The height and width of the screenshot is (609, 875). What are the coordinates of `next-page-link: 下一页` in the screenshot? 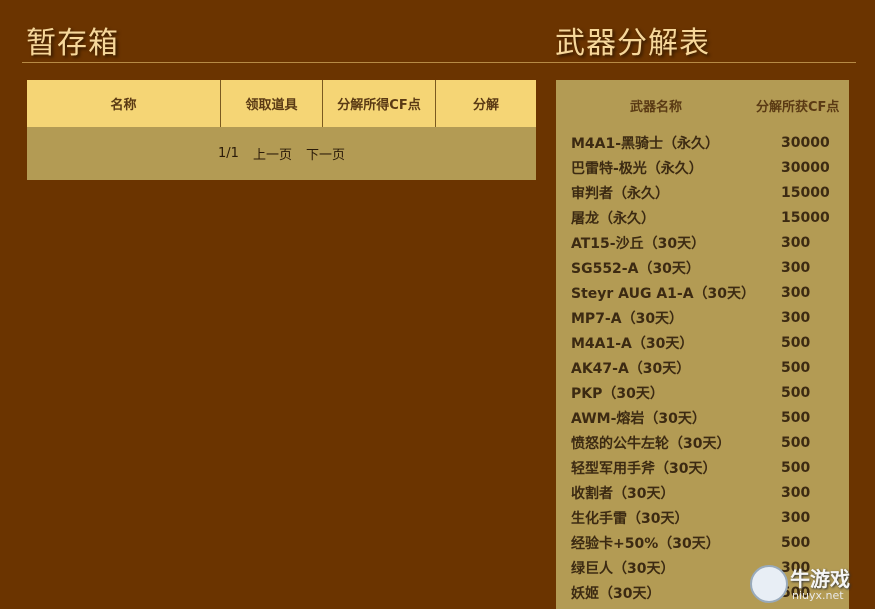 It's located at (325, 153).